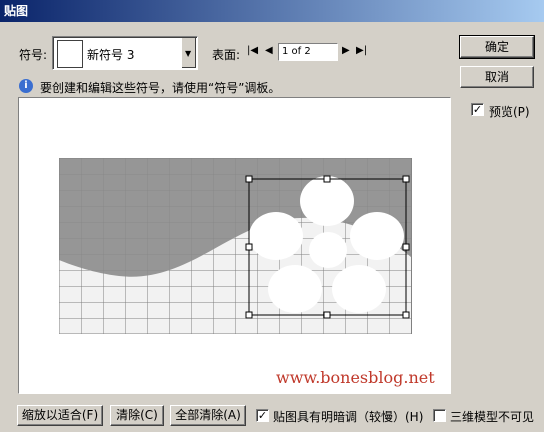  What do you see at coordinates (509, 112) in the screenshot?
I see `preview-label: 预览(P)` at bounding box center [509, 112].